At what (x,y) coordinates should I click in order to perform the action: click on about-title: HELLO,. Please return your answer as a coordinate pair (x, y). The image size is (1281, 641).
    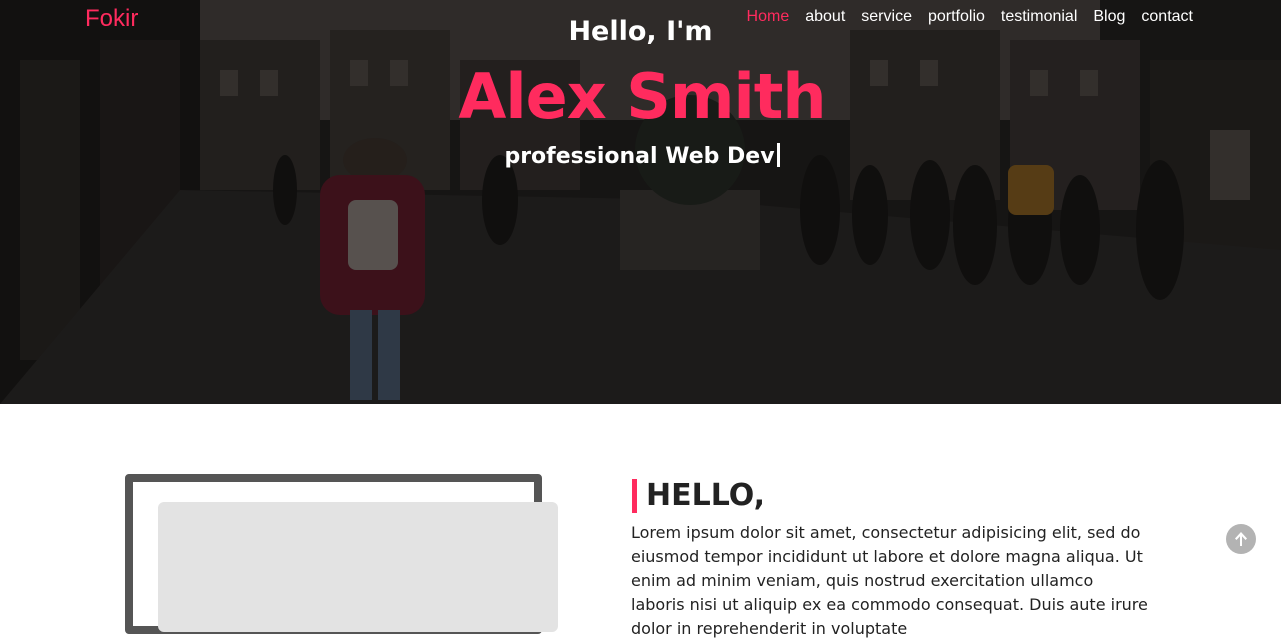
    Looking at the image, I should click on (706, 495).